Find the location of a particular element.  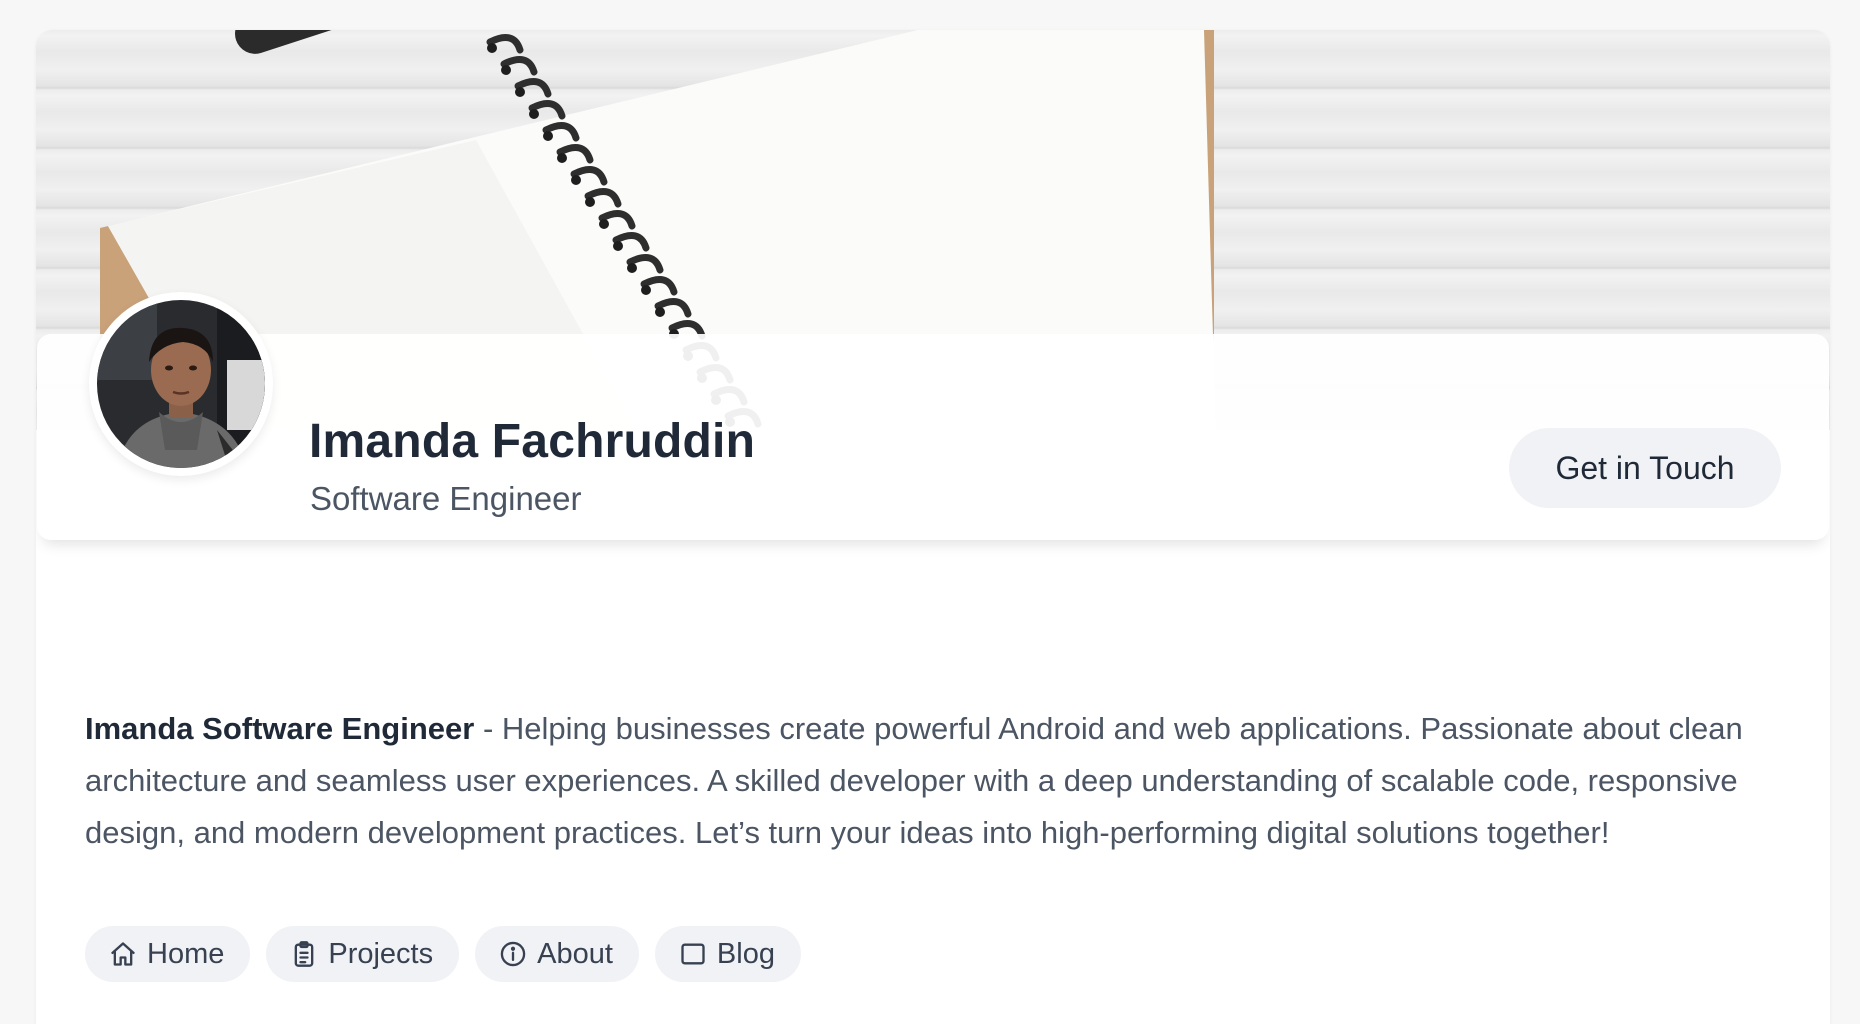

nav-item-projects: Projects is located at coordinates (363, 954).